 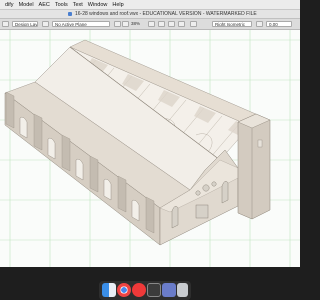 I want to click on fit-to-window-button, so click(x=151, y=24).